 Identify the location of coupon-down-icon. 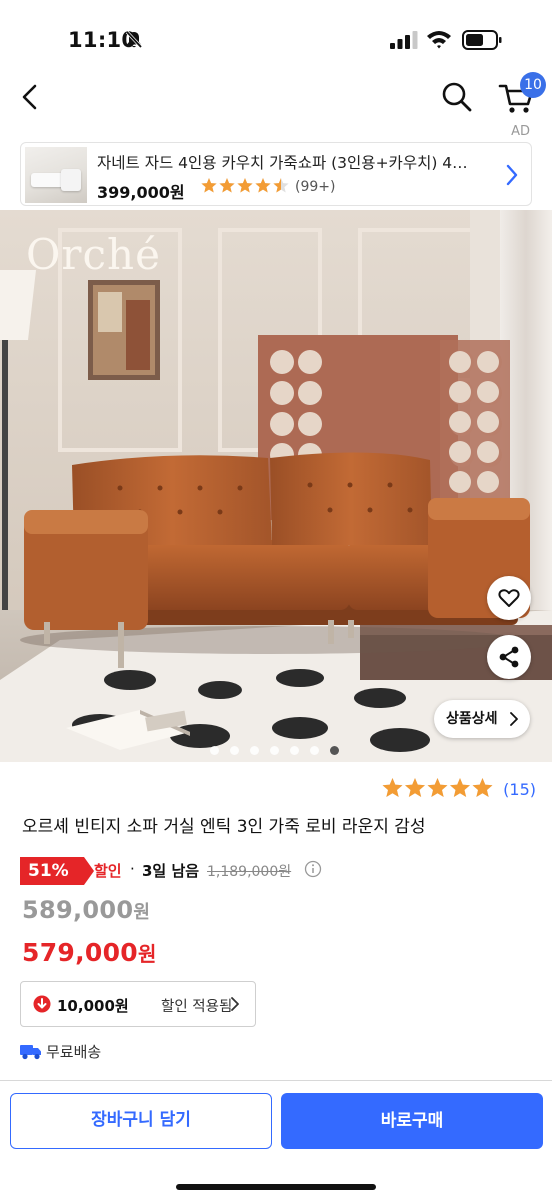
(42, 1004).